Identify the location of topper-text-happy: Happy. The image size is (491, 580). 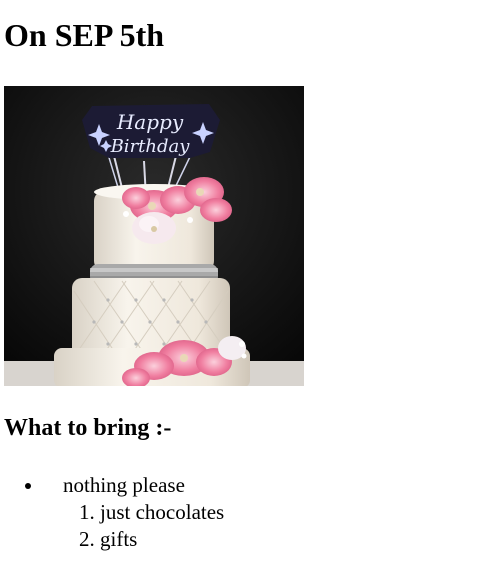
(150, 122).